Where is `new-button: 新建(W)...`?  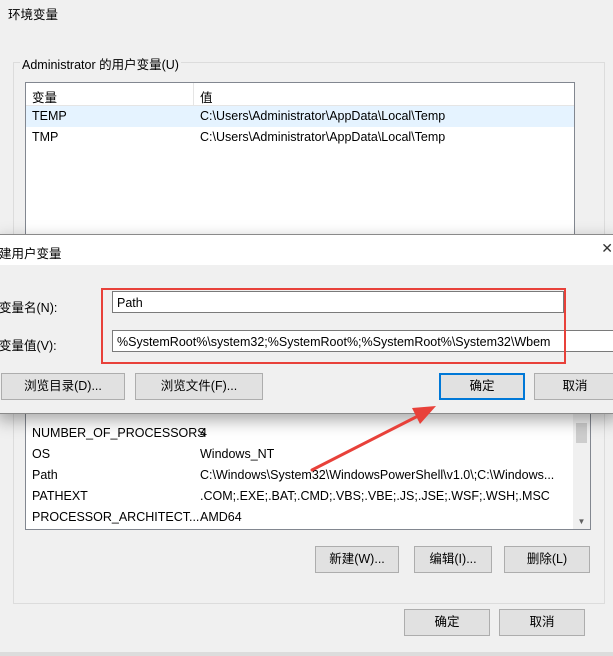 new-button: 新建(W)... is located at coordinates (357, 559).